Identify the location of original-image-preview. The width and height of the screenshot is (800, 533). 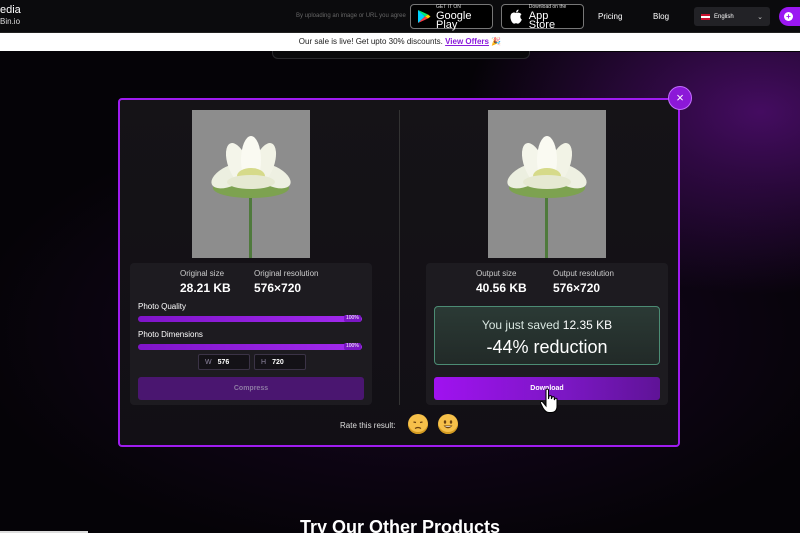
(251, 184).